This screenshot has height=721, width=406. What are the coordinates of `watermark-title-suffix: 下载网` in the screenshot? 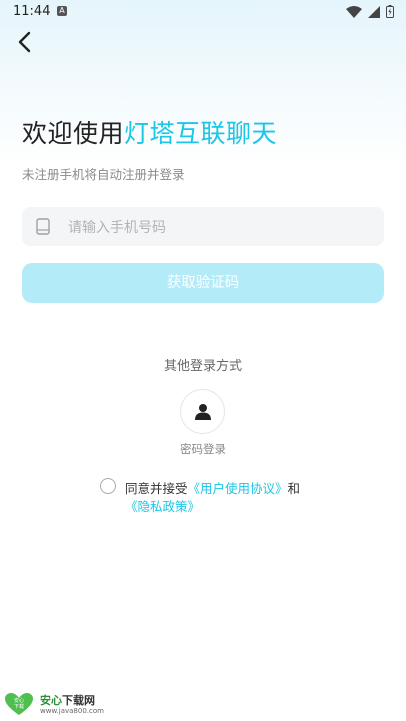 It's located at (78, 700).